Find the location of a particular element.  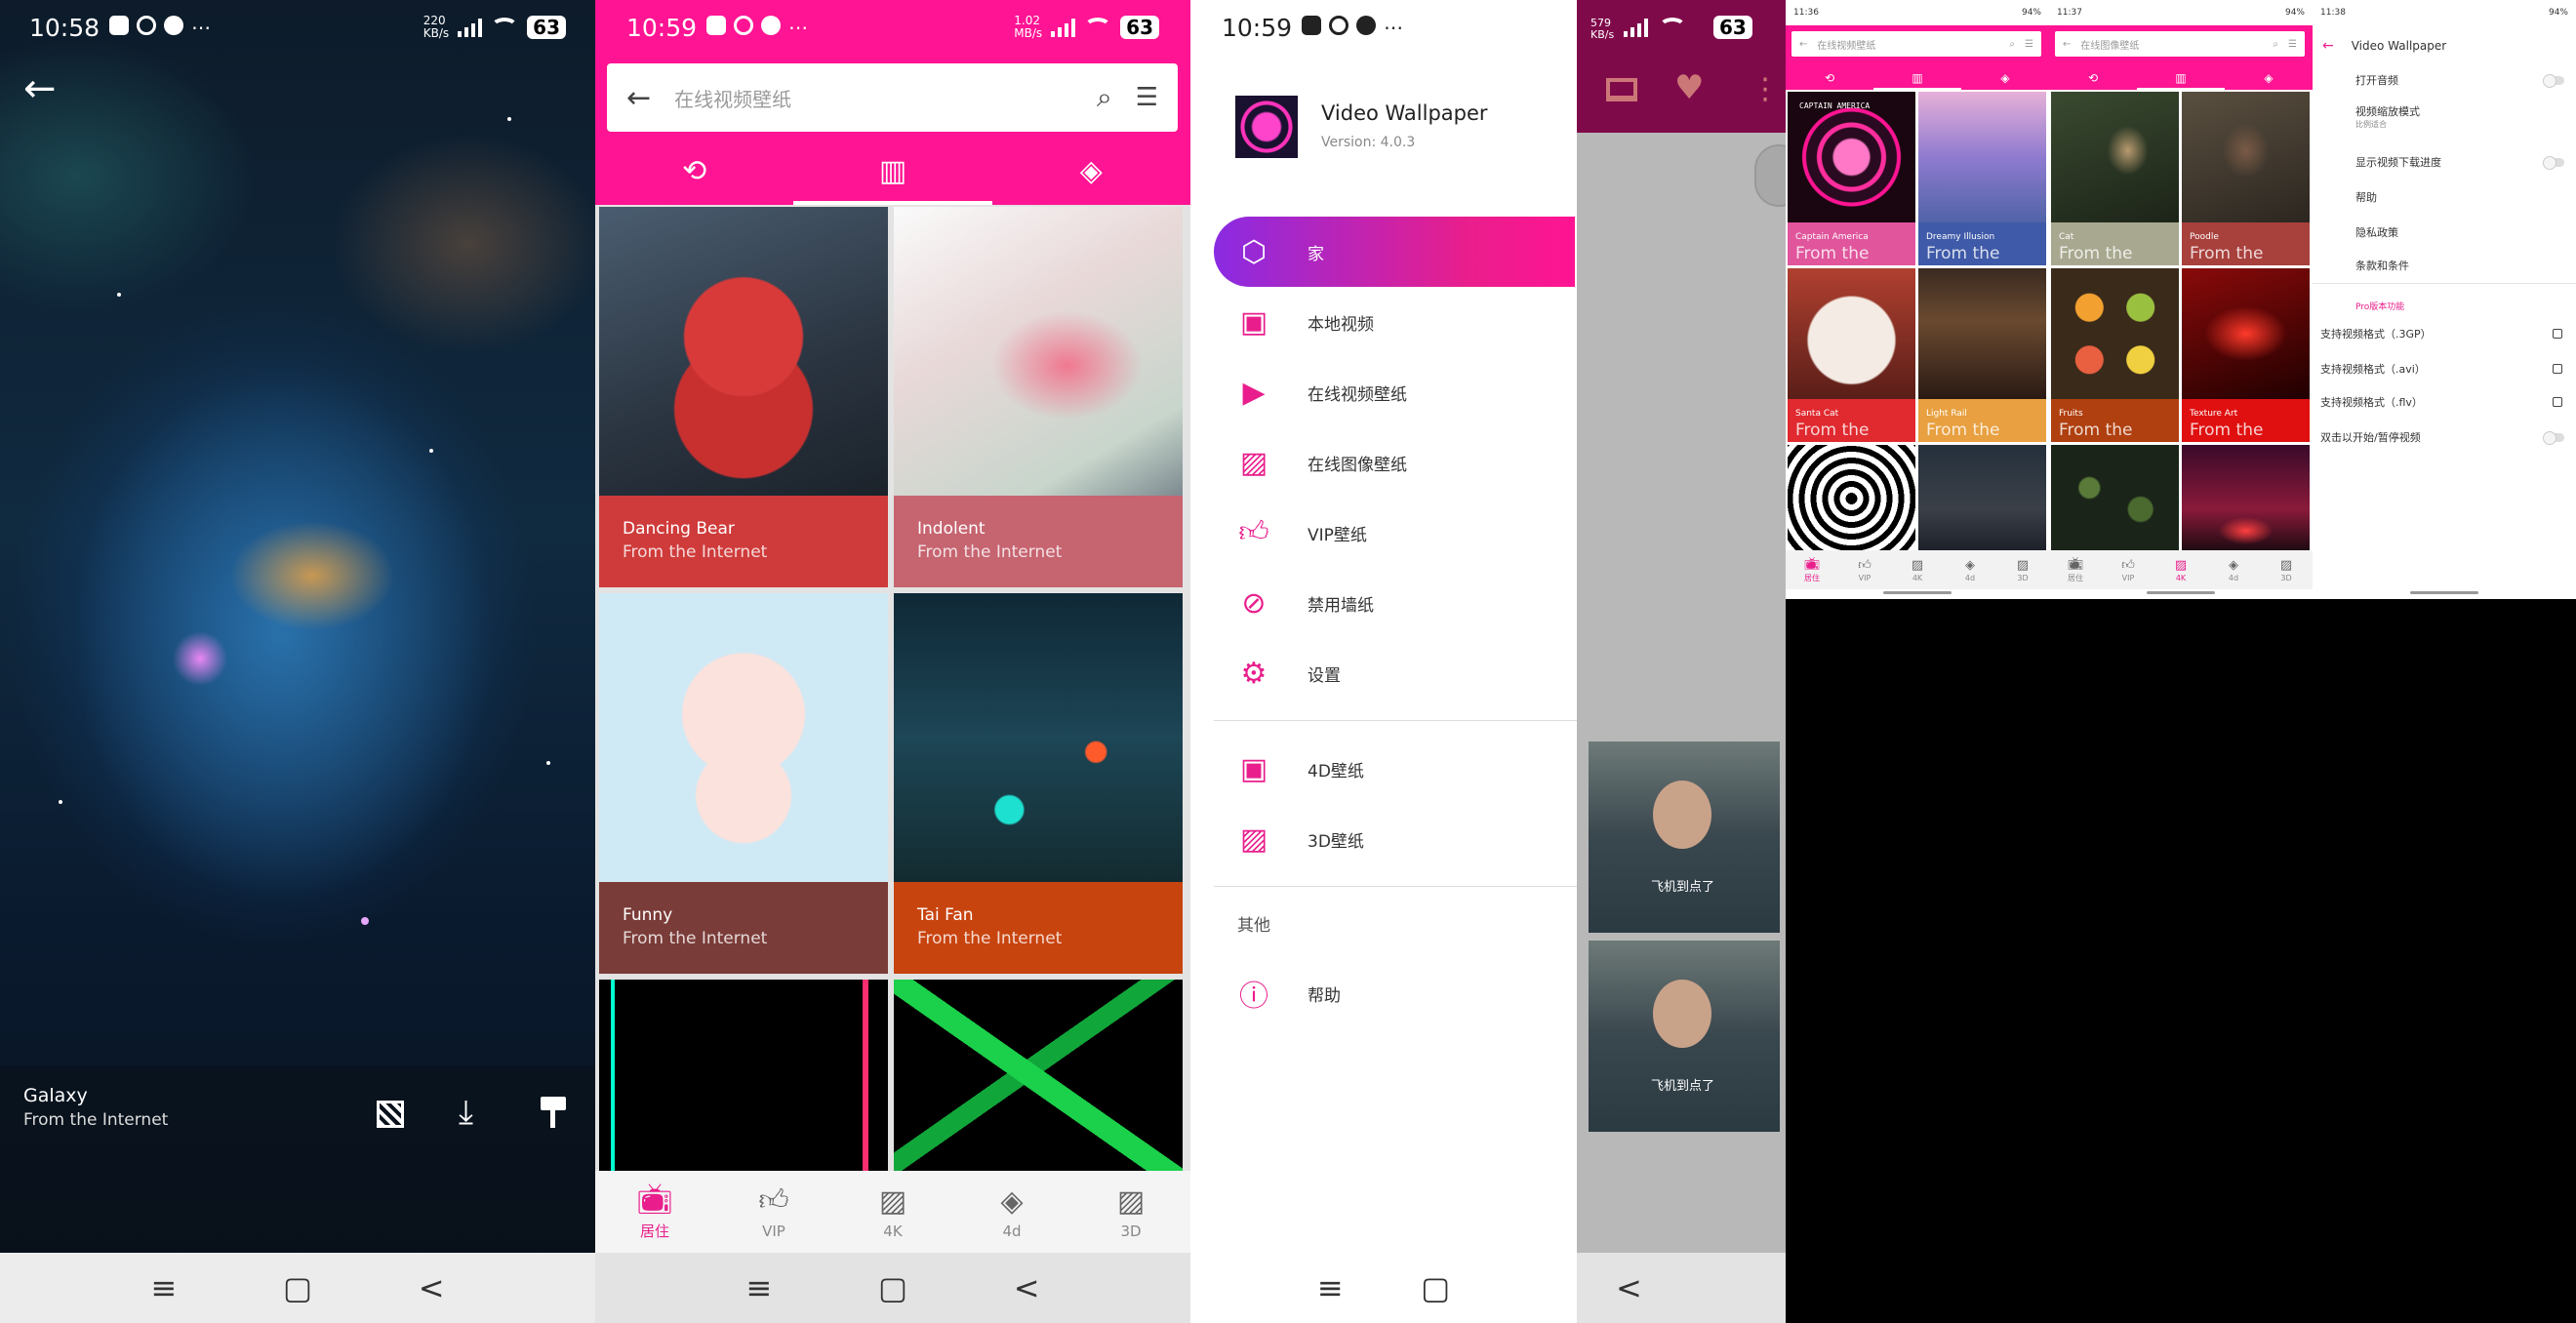

drawer-item-online-image: ▨ 在线图像壁纸 is located at coordinates (1394, 463).